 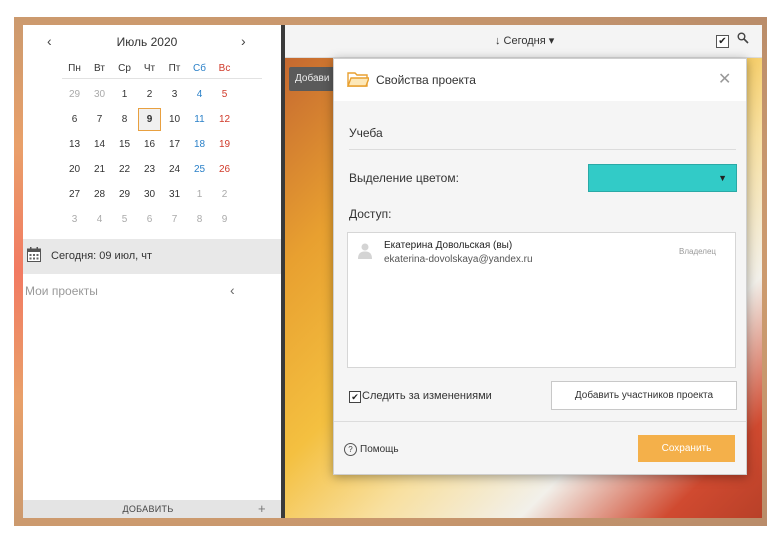 I want to click on plus-icon: +, so click(x=262, y=508).